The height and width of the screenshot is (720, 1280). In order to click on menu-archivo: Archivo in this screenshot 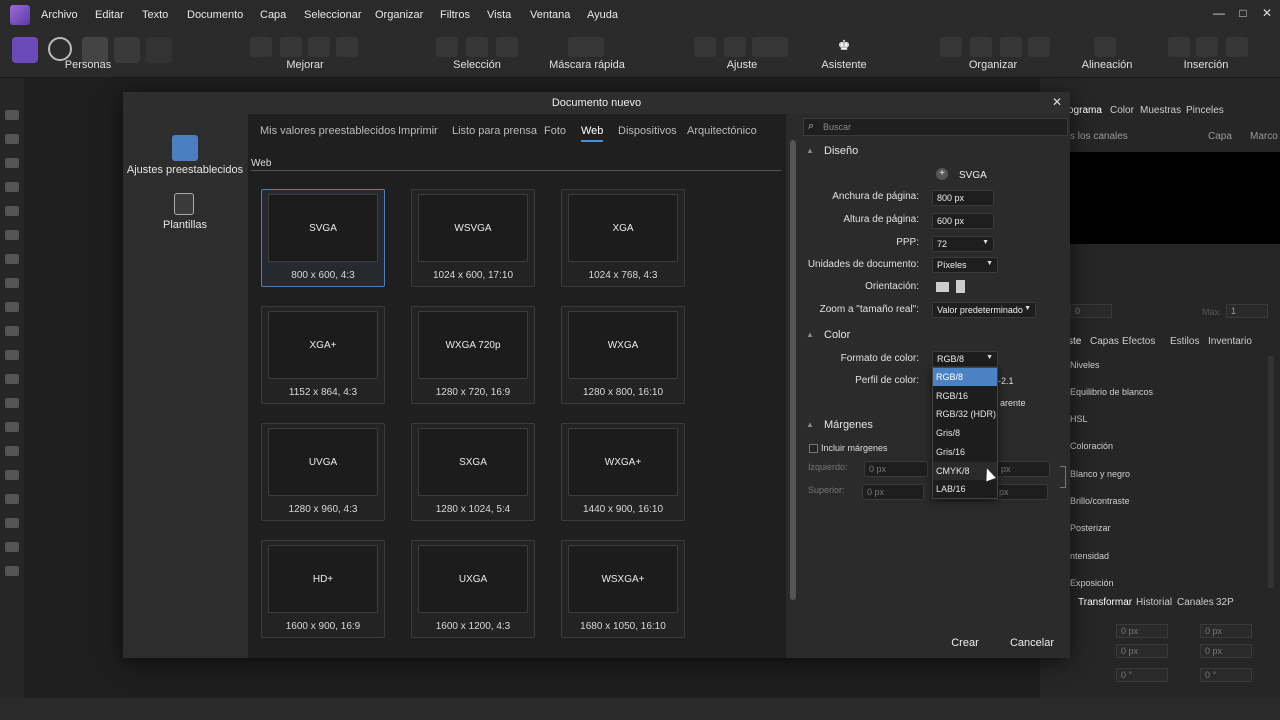, I will do `click(59, 15)`.